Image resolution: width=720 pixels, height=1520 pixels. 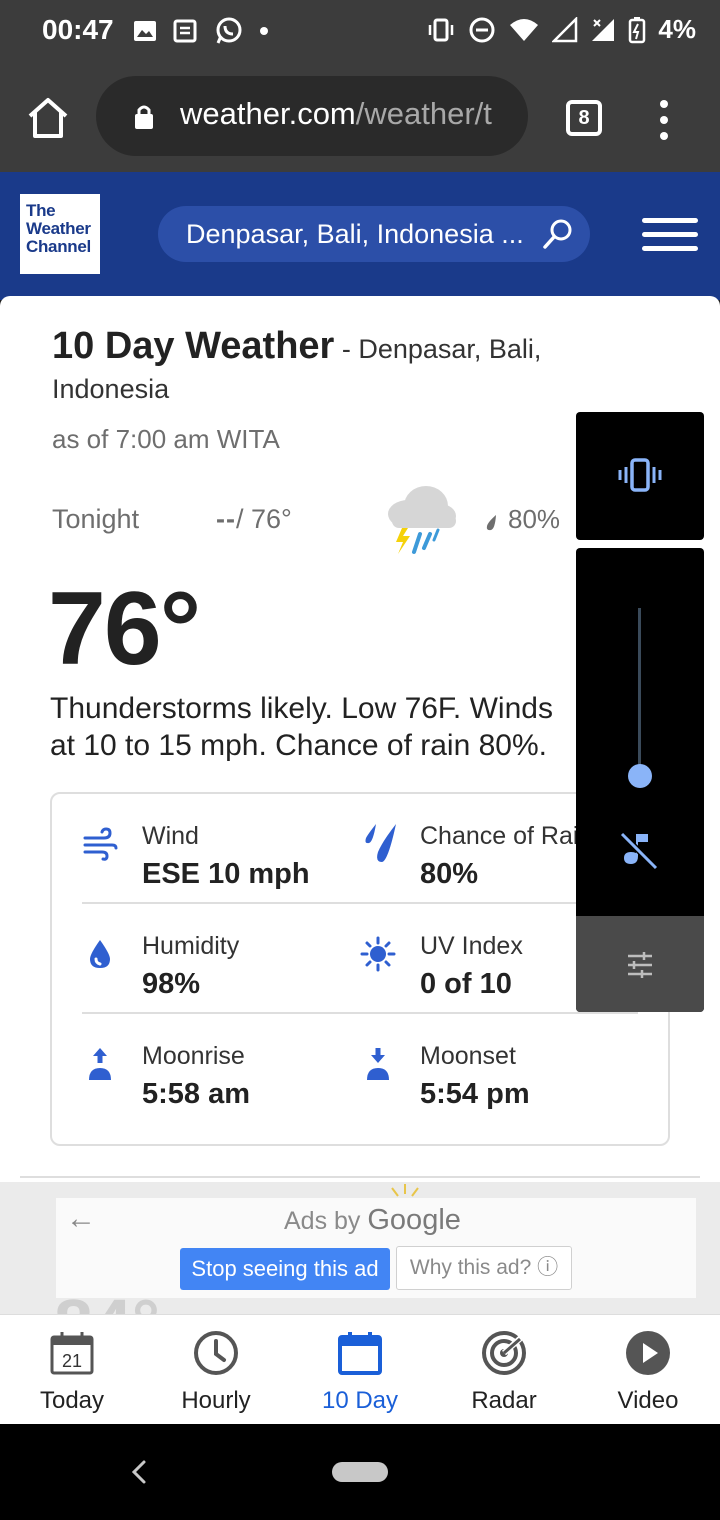 What do you see at coordinates (193, 346) in the screenshot?
I see `page-title-main: 10 Day Weather` at bounding box center [193, 346].